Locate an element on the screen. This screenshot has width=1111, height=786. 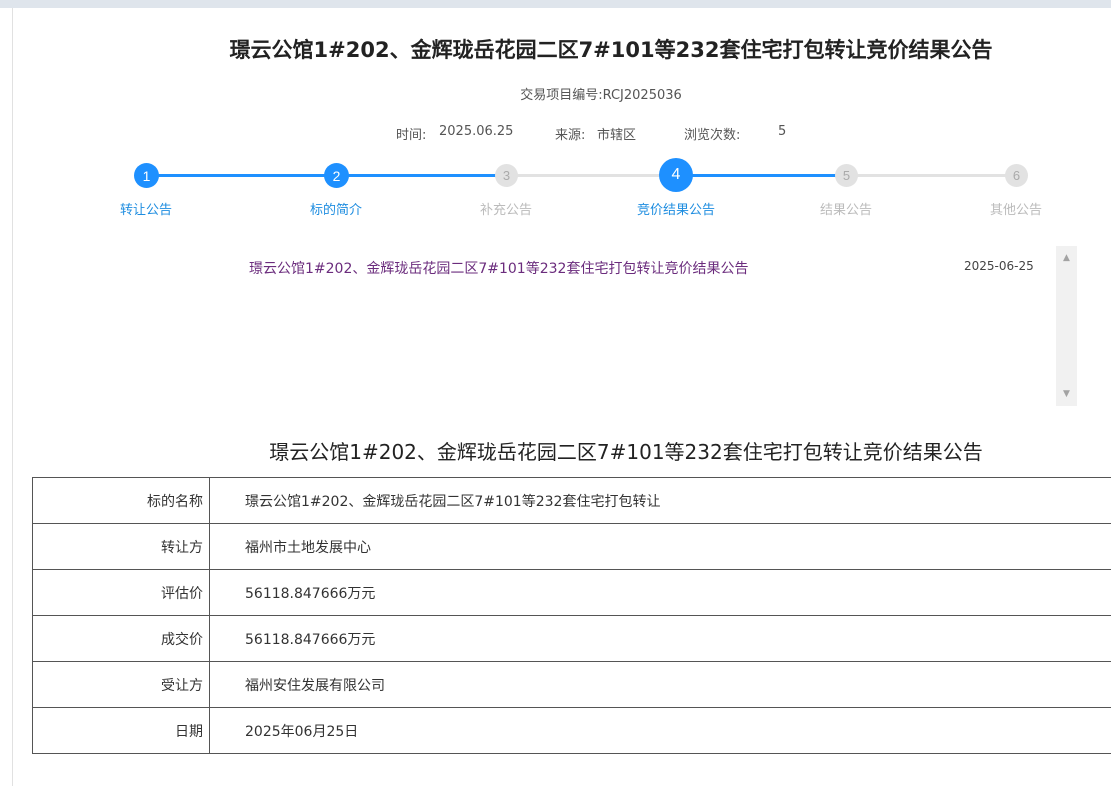
announcement-date: 2025-06-25 is located at coordinates (999, 266).